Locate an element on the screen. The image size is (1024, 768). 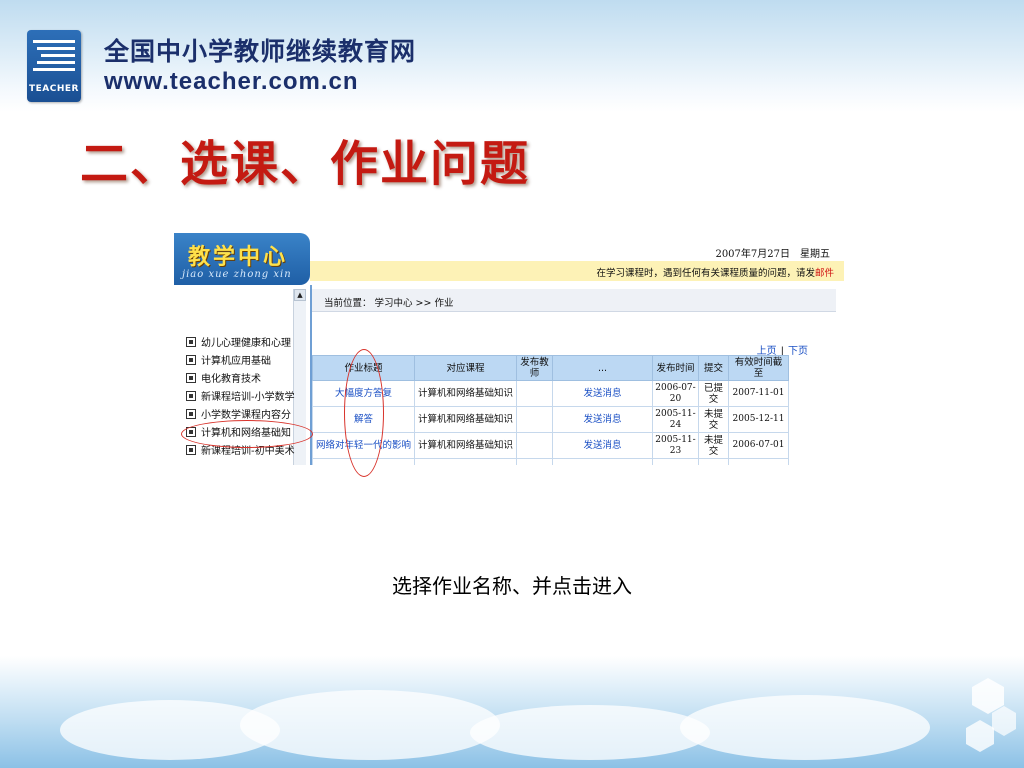
course-item: 小学数学课程内容分 is located at coordinates (241, 416).